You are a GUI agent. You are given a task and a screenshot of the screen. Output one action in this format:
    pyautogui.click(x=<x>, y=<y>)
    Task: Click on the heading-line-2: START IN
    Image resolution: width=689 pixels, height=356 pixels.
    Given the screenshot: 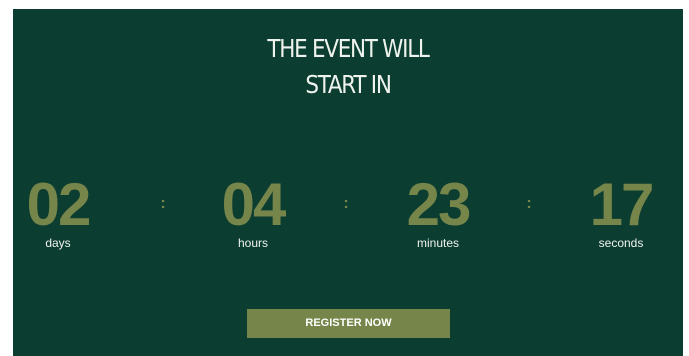 What is the action you would take?
    pyautogui.click(x=348, y=84)
    